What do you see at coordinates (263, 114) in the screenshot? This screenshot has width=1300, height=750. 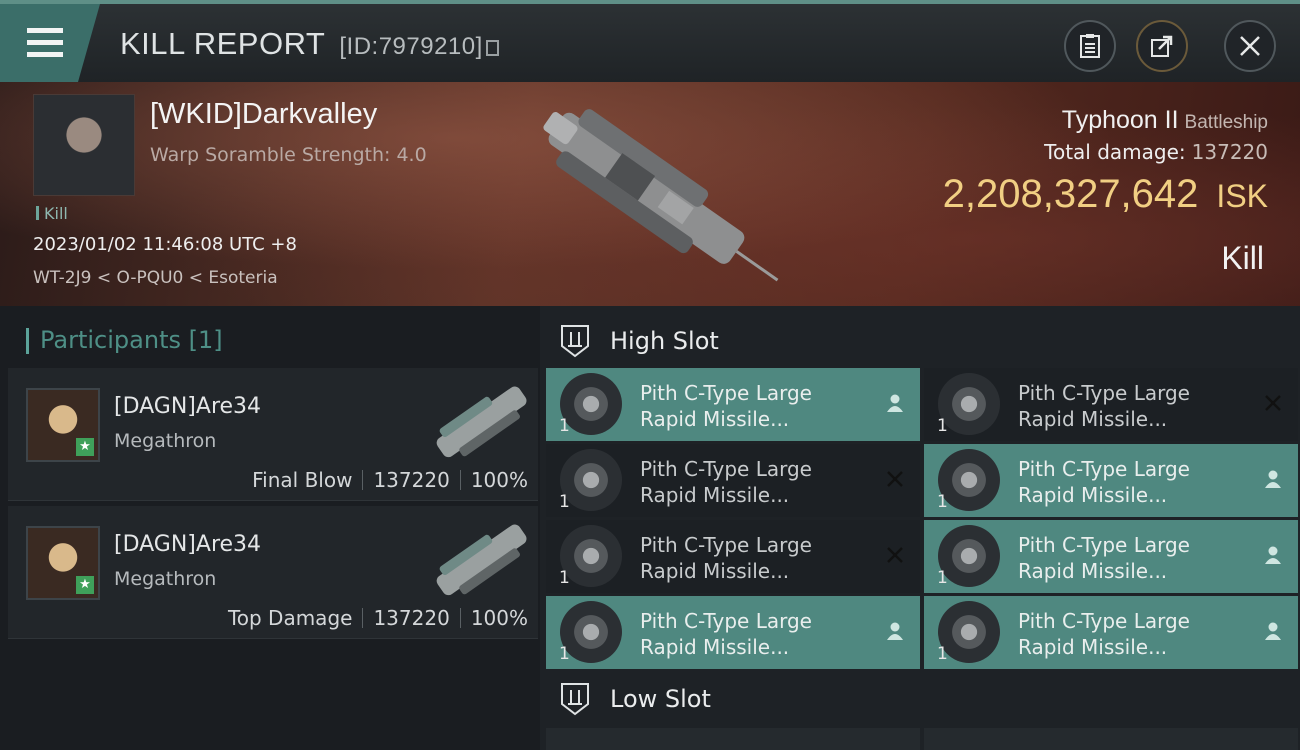 I see `victim-name: [WKID]Darkvalley` at bounding box center [263, 114].